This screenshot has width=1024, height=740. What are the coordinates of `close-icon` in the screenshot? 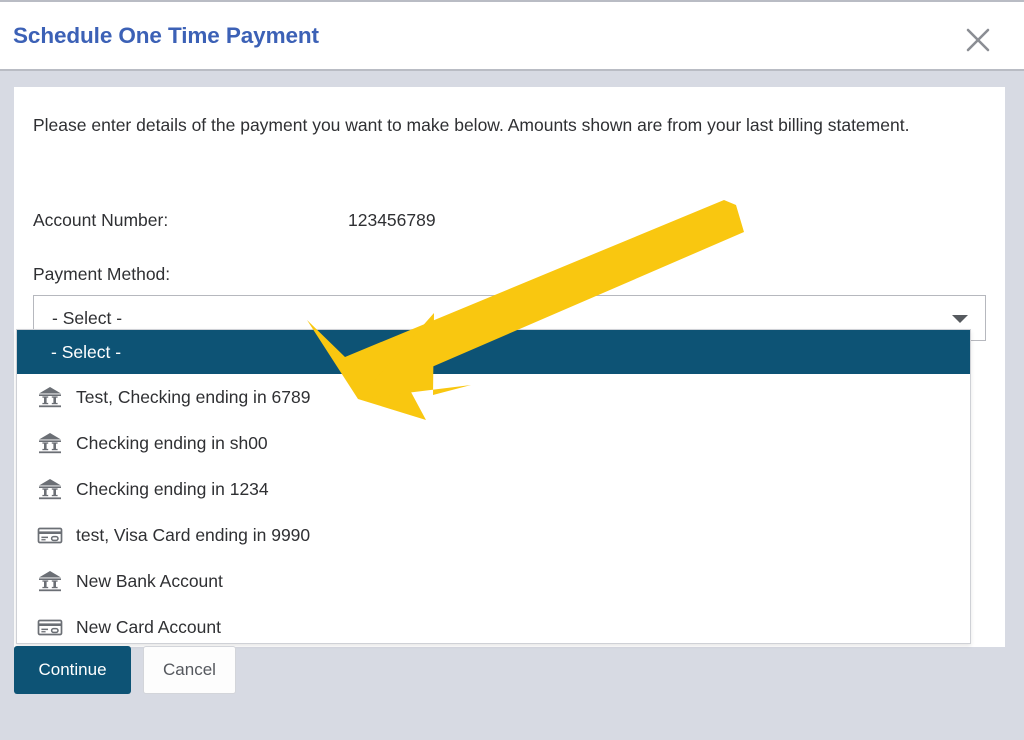 It's located at (978, 40).